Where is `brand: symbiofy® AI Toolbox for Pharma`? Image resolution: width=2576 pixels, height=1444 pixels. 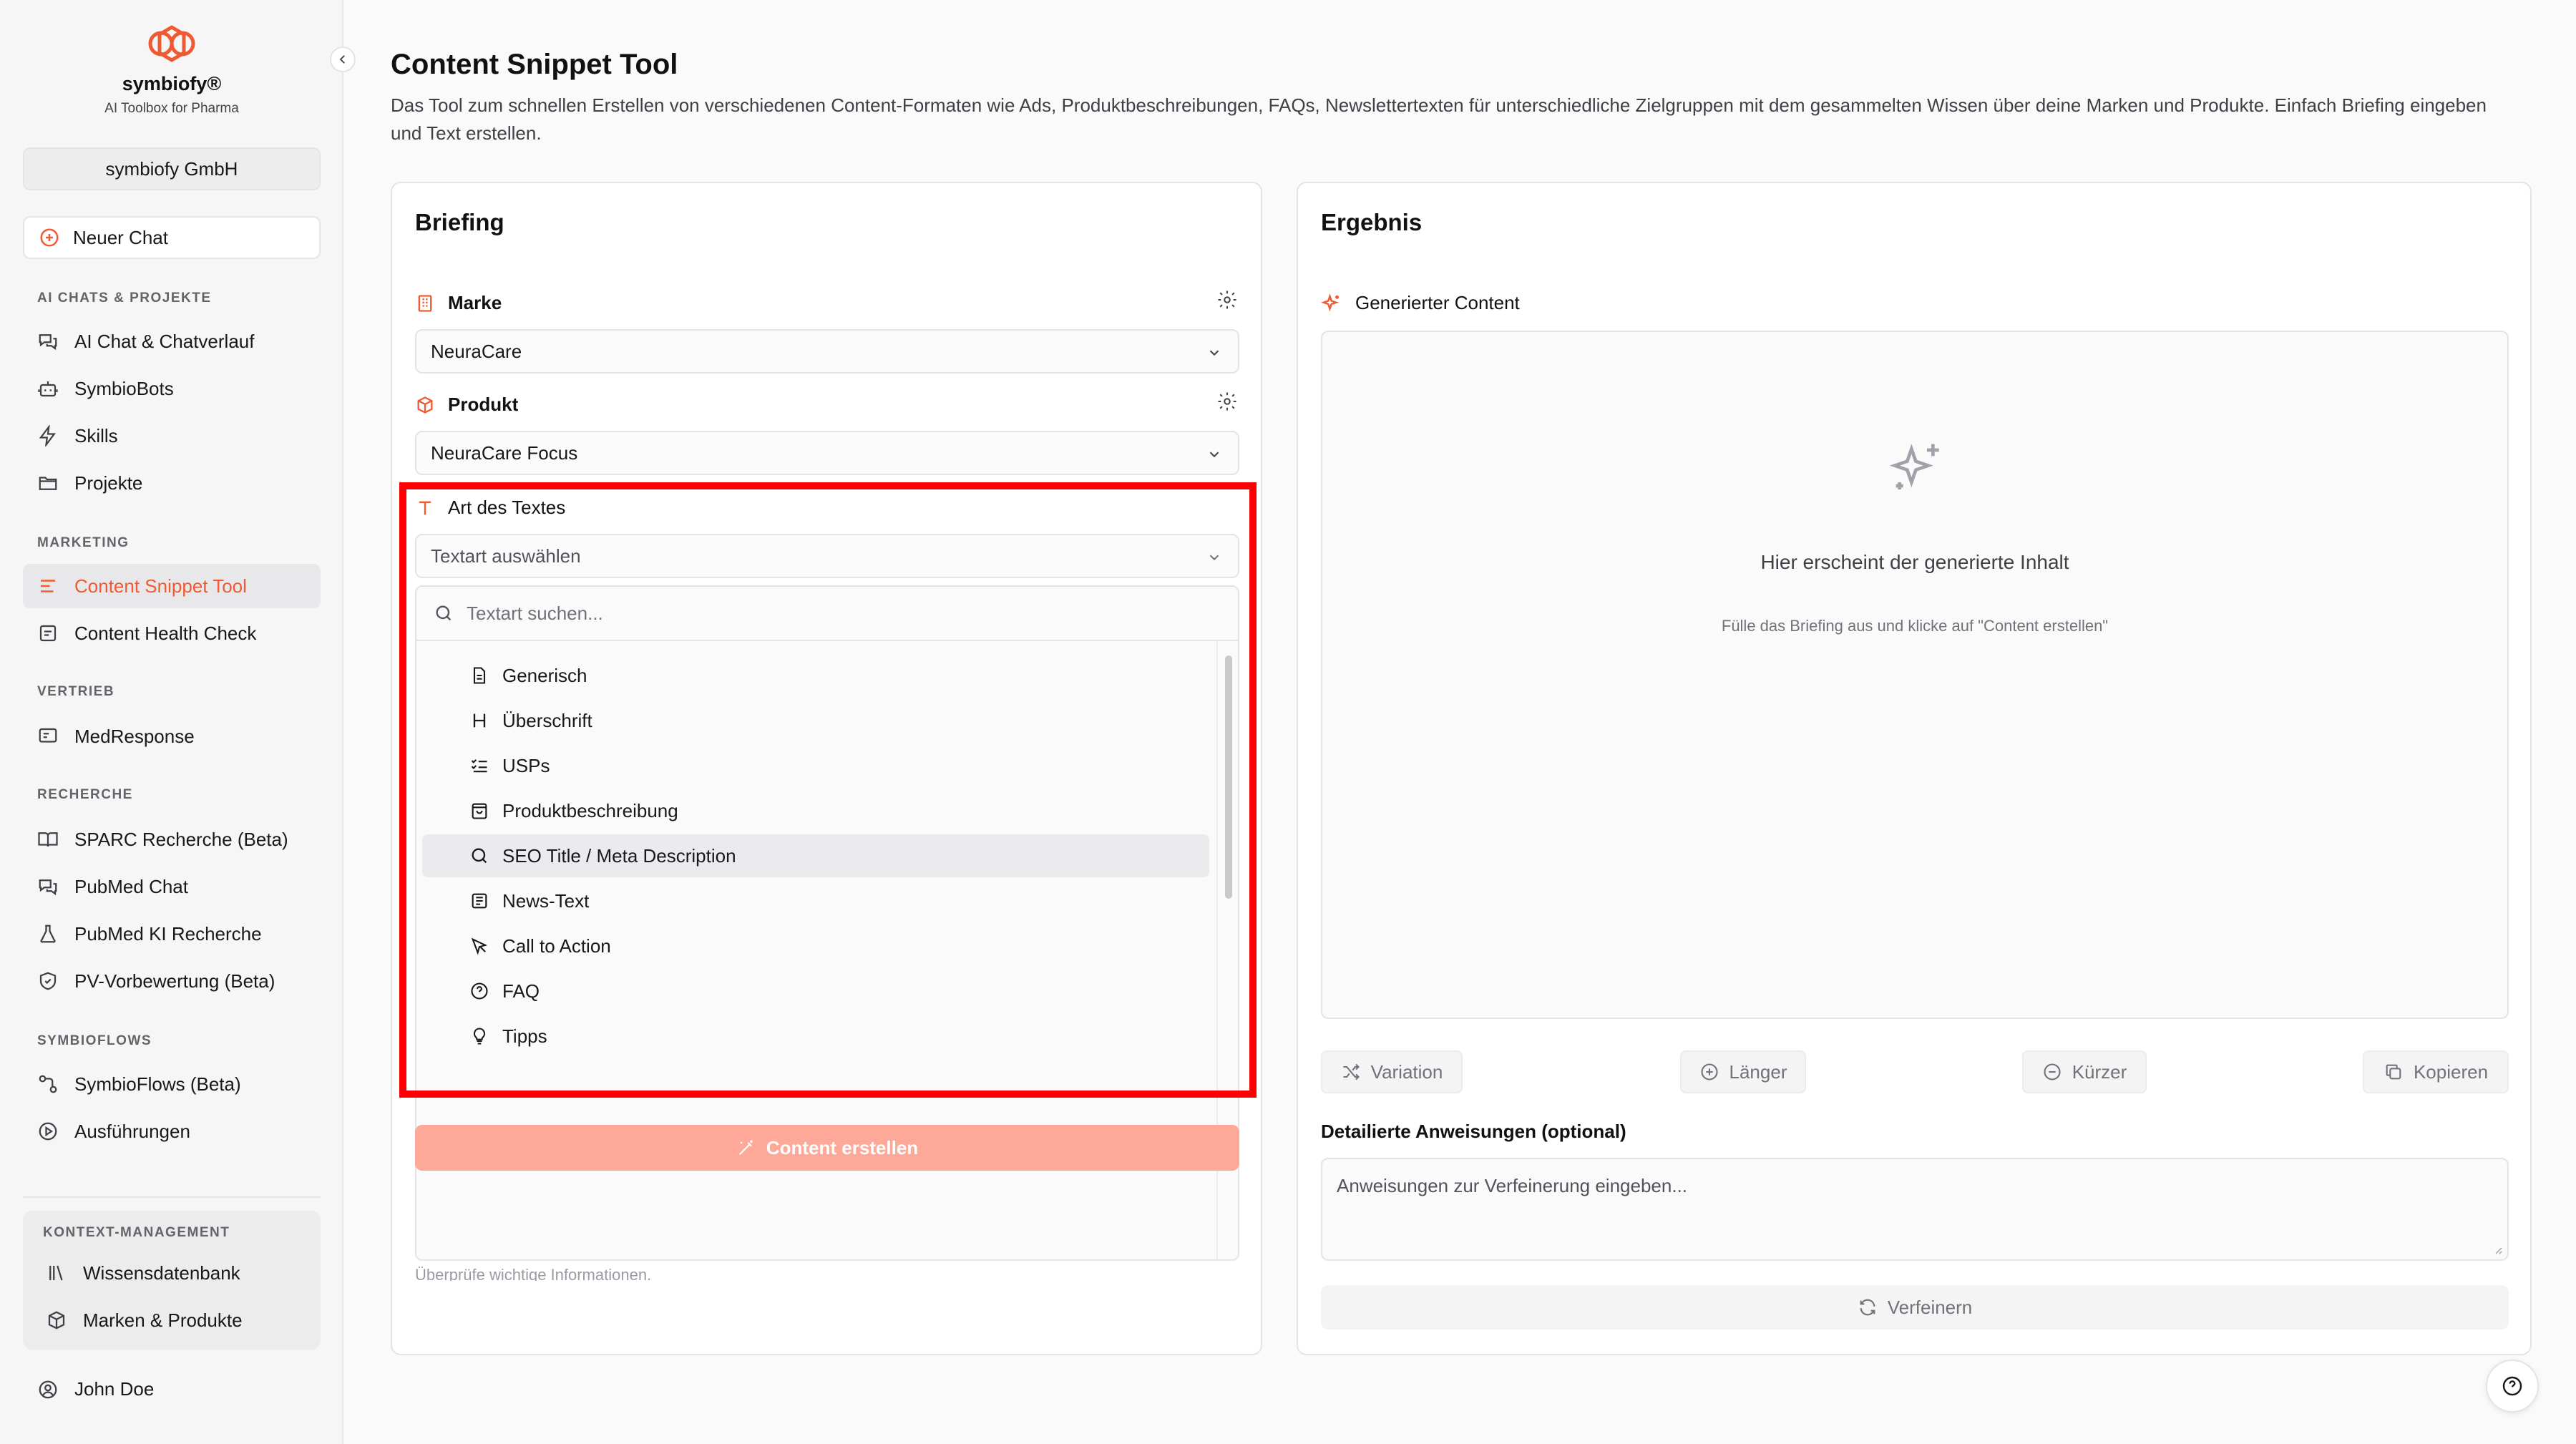
brand: symbiofy® AI Toolbox for Pharma is located at coordinates (171, 70).